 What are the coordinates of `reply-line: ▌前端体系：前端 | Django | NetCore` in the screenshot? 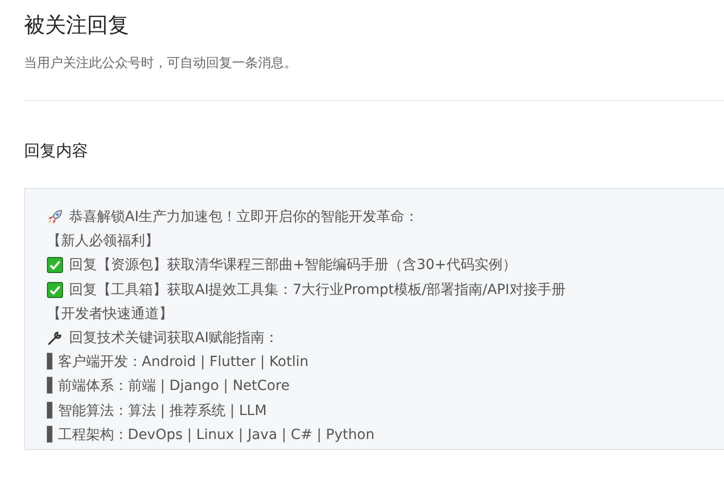 It's located at (168, 386).